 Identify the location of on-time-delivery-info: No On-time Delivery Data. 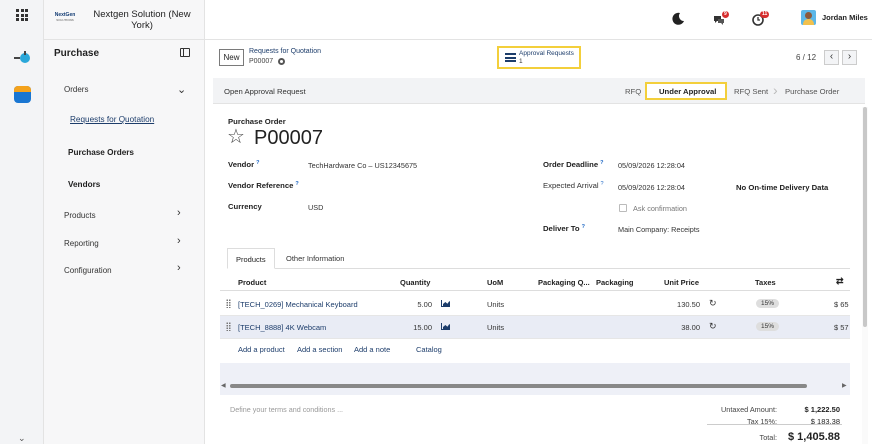
(782, 187).